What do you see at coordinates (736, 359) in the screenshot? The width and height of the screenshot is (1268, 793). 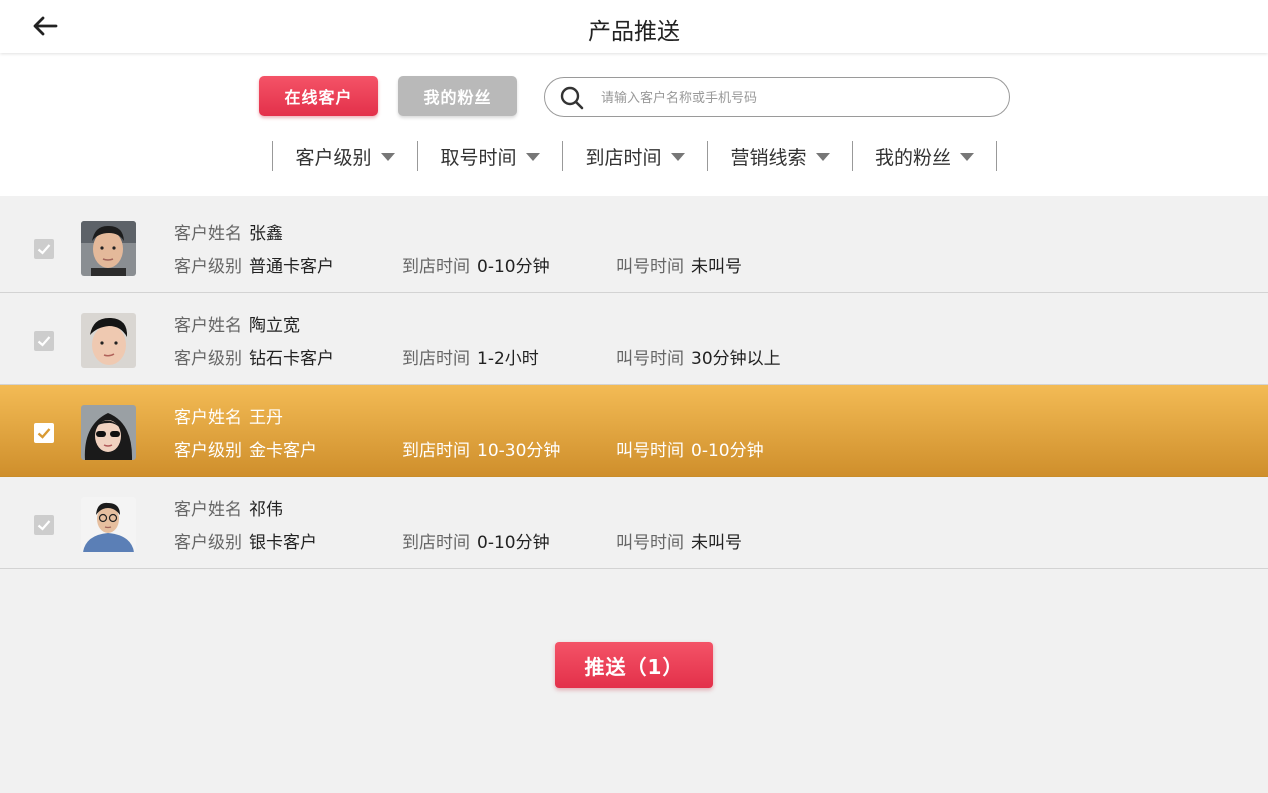 I see `call-time: 30分钟以上` at bounding box center [736, 359].